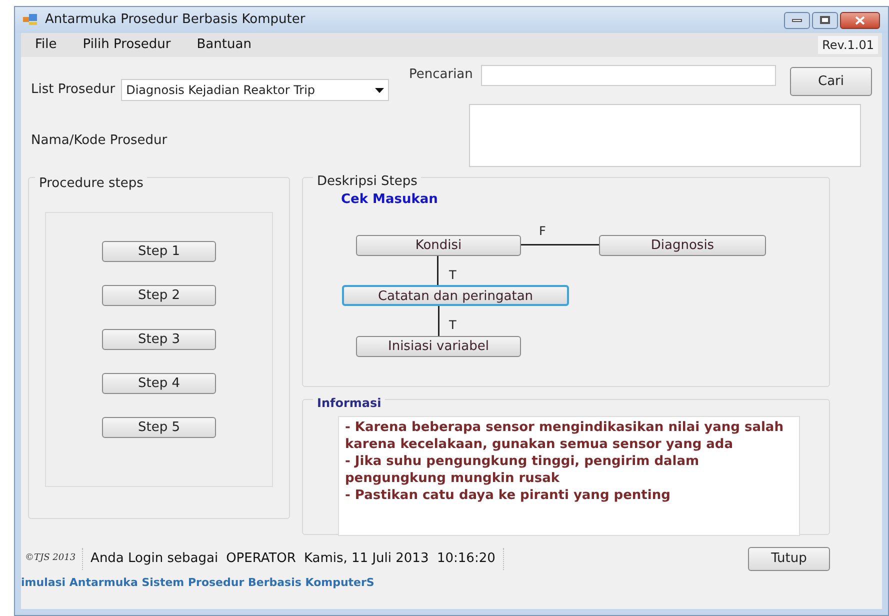 The width and height of the screenshot is (889, 616). Describe the element at coordinates (159, 339) in the screenshot. I see `step-button: Step 3` at that location.